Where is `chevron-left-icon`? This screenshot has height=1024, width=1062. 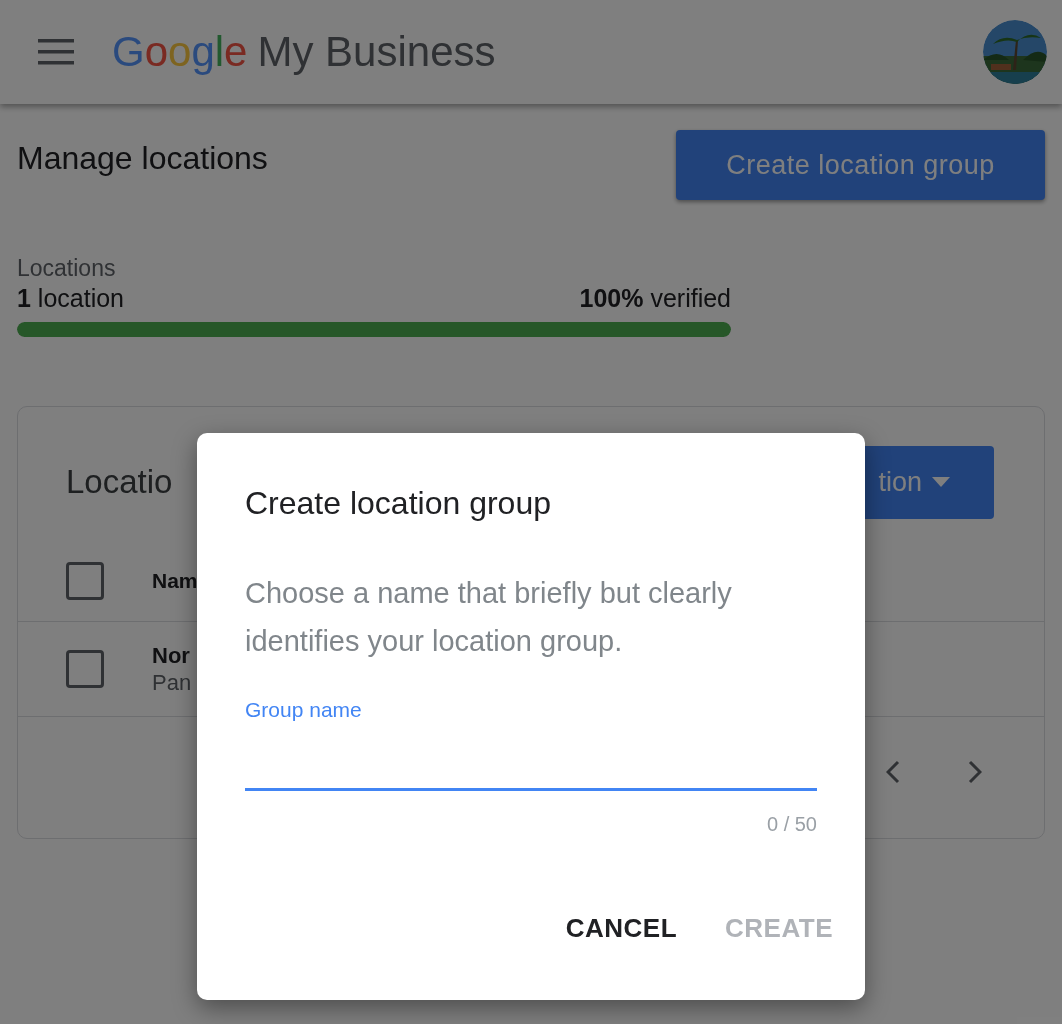 chevron-left-icon is located at coordinates (893, 772).